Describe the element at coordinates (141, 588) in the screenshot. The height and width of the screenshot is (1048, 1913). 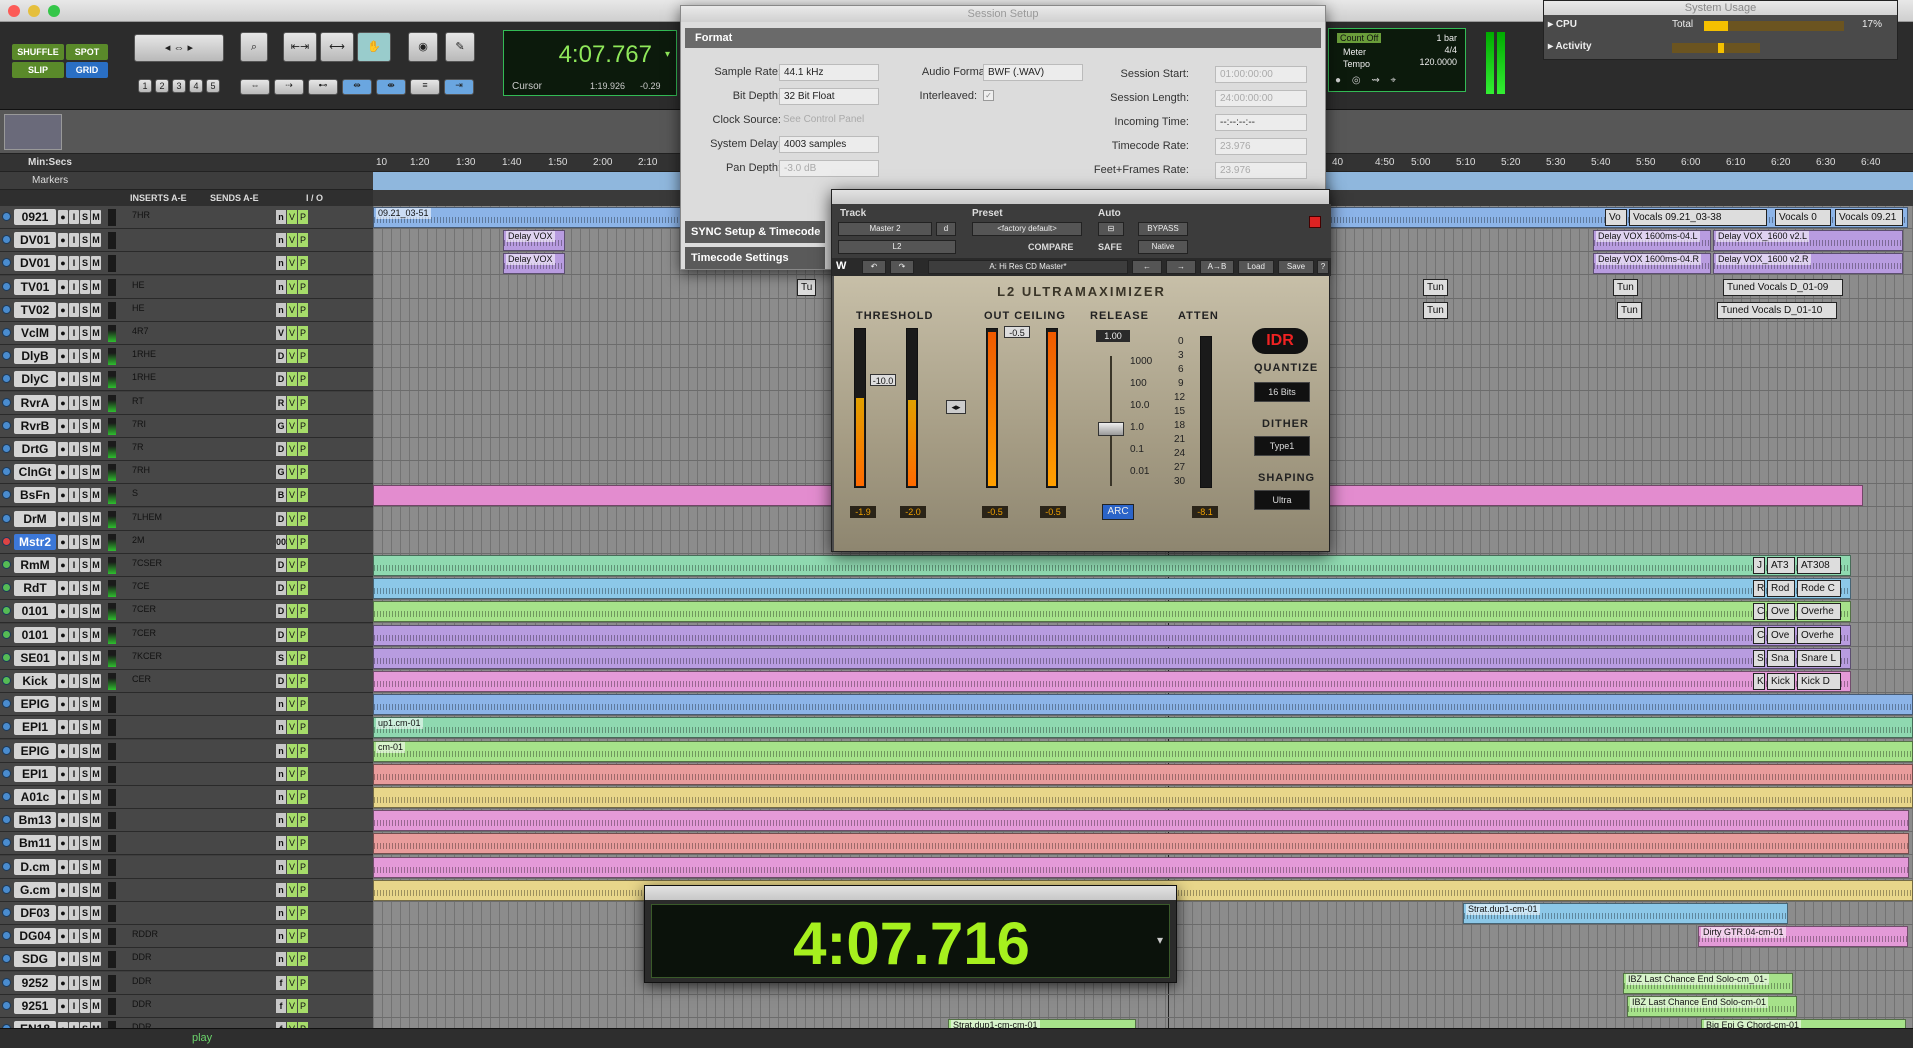
I see `track-inserts: 7CE` at that location.